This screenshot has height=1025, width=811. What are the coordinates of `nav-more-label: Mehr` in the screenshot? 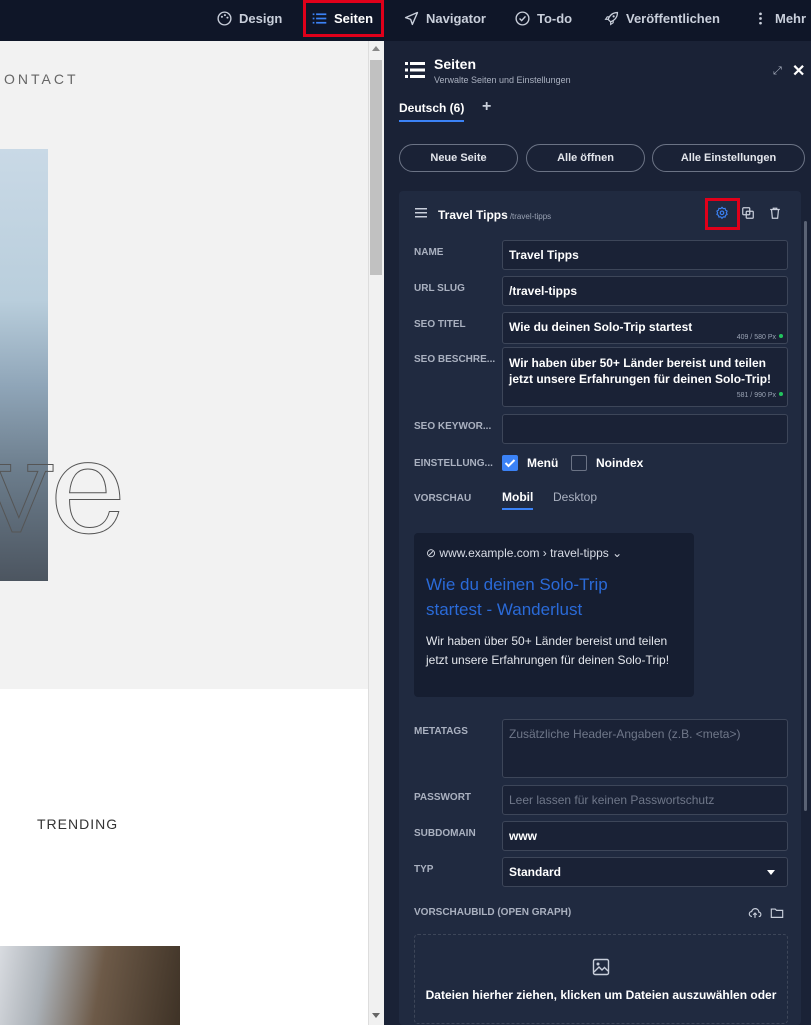 It's located at (791, 18).